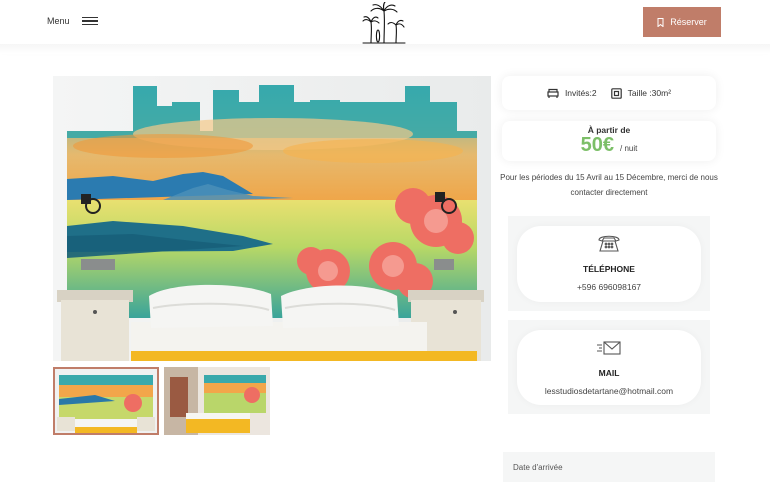 This screenshot has width=770, height=482. What do you see at coordinates (609, 93) in the screenshot?
I see `room-specs-card: Invités:2 Taille :30m²` at bounding box center [609, 93].